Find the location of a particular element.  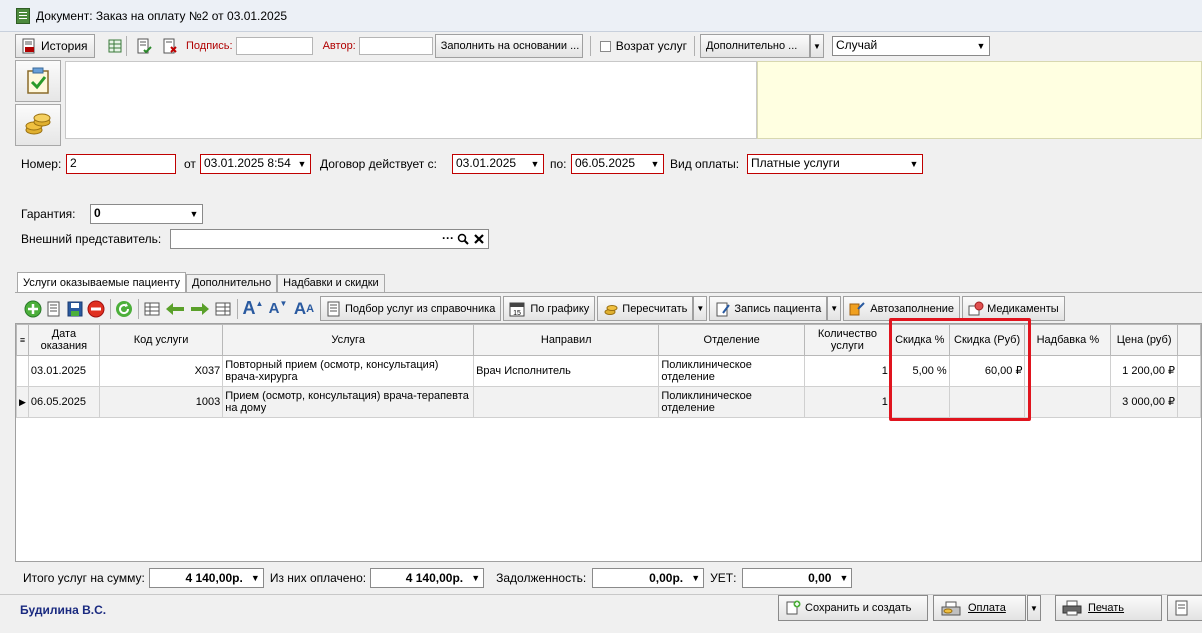

move-right-button is located at coordinates (200, 309).